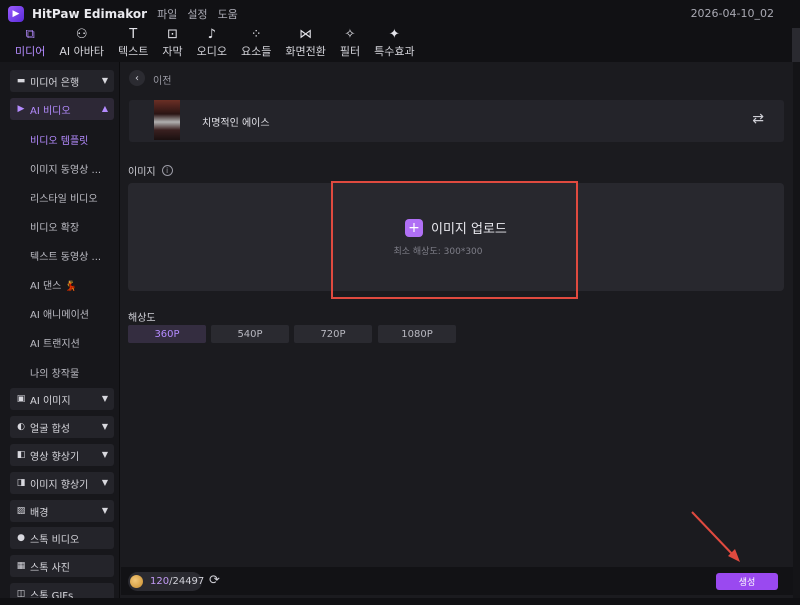 The width and height of the screenshot is (800, 605). Describe the element at coordinates (758, 119) in the screenshot. I see `swap-icon: ⇄` at that location.